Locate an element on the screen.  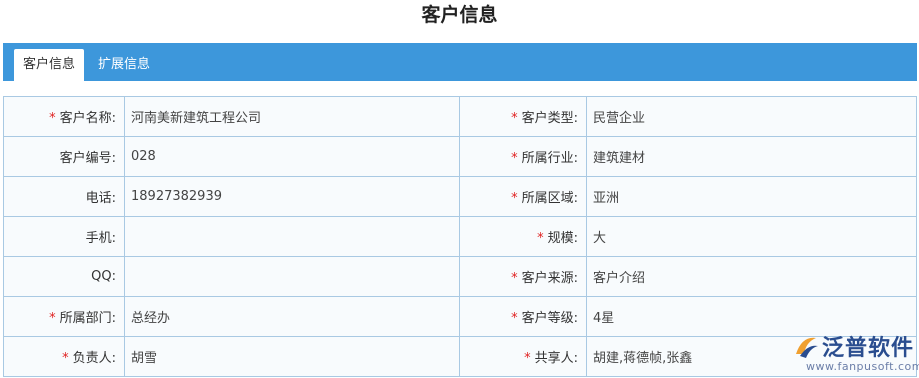
region-value: 亚洲 is located at coordinates (751, 196).